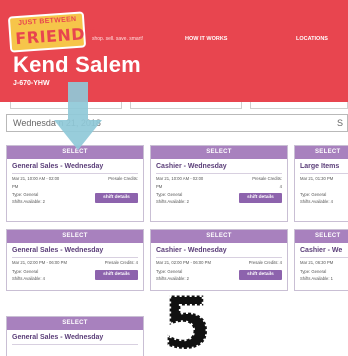 This screenshot has height=356, width=348. Describe the element at coordinates (206, 39) in the screenshot. I see `nav-how-it-works: HOW IT WORKS` at that location.